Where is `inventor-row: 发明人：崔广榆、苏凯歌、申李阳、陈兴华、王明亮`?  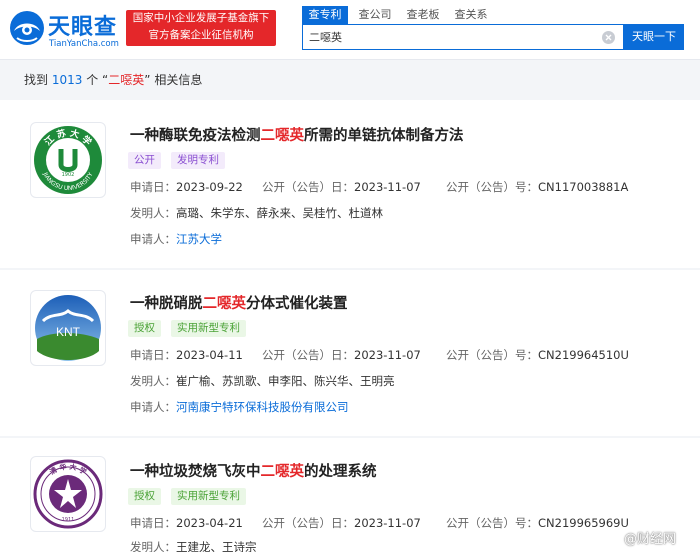
inventor-row: 发明人：崔广榆、苏凯歌、申李阳、陈兴华、王明亮 is located at coordinates (262, 381).